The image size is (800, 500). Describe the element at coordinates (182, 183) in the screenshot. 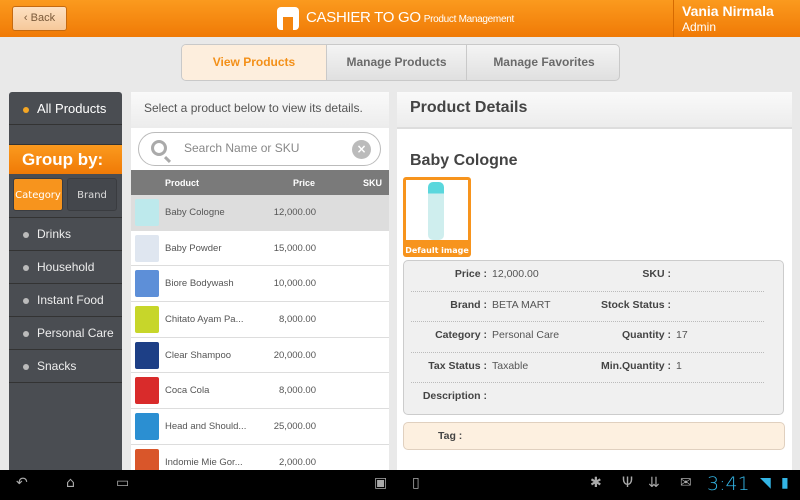

I see `column-product: Product` at that location.